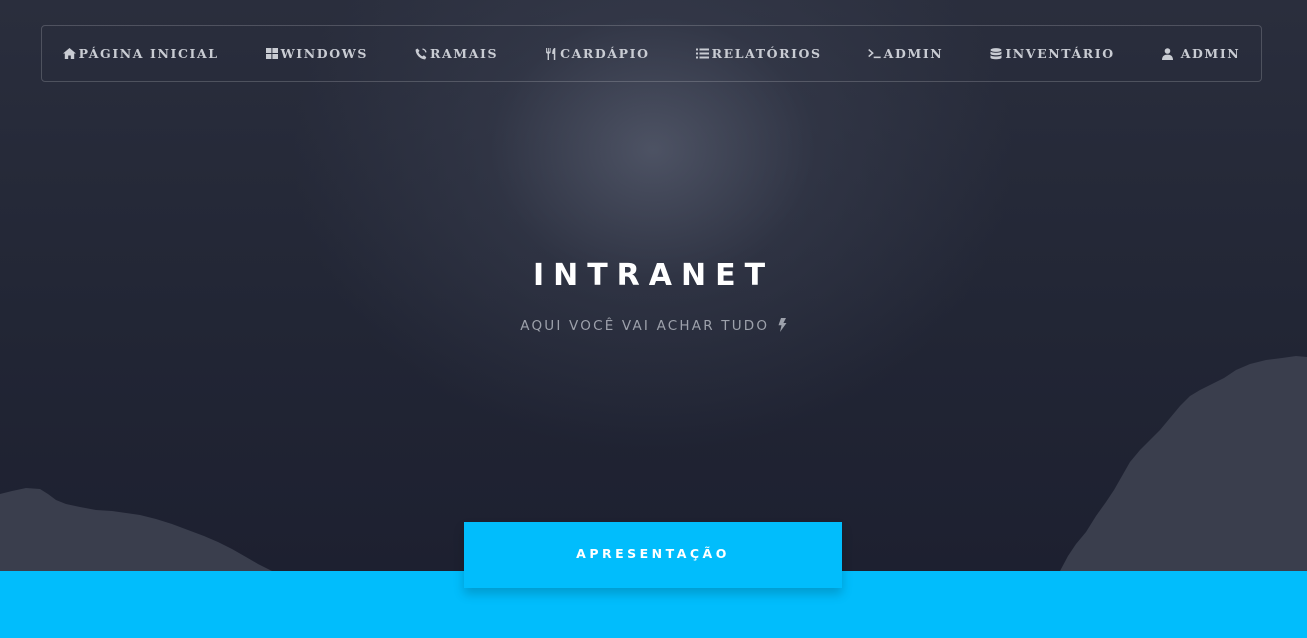 The image size is (1307, 638). I want to click on tab-label: APRESENTAÇÃO, so click(653, 553).